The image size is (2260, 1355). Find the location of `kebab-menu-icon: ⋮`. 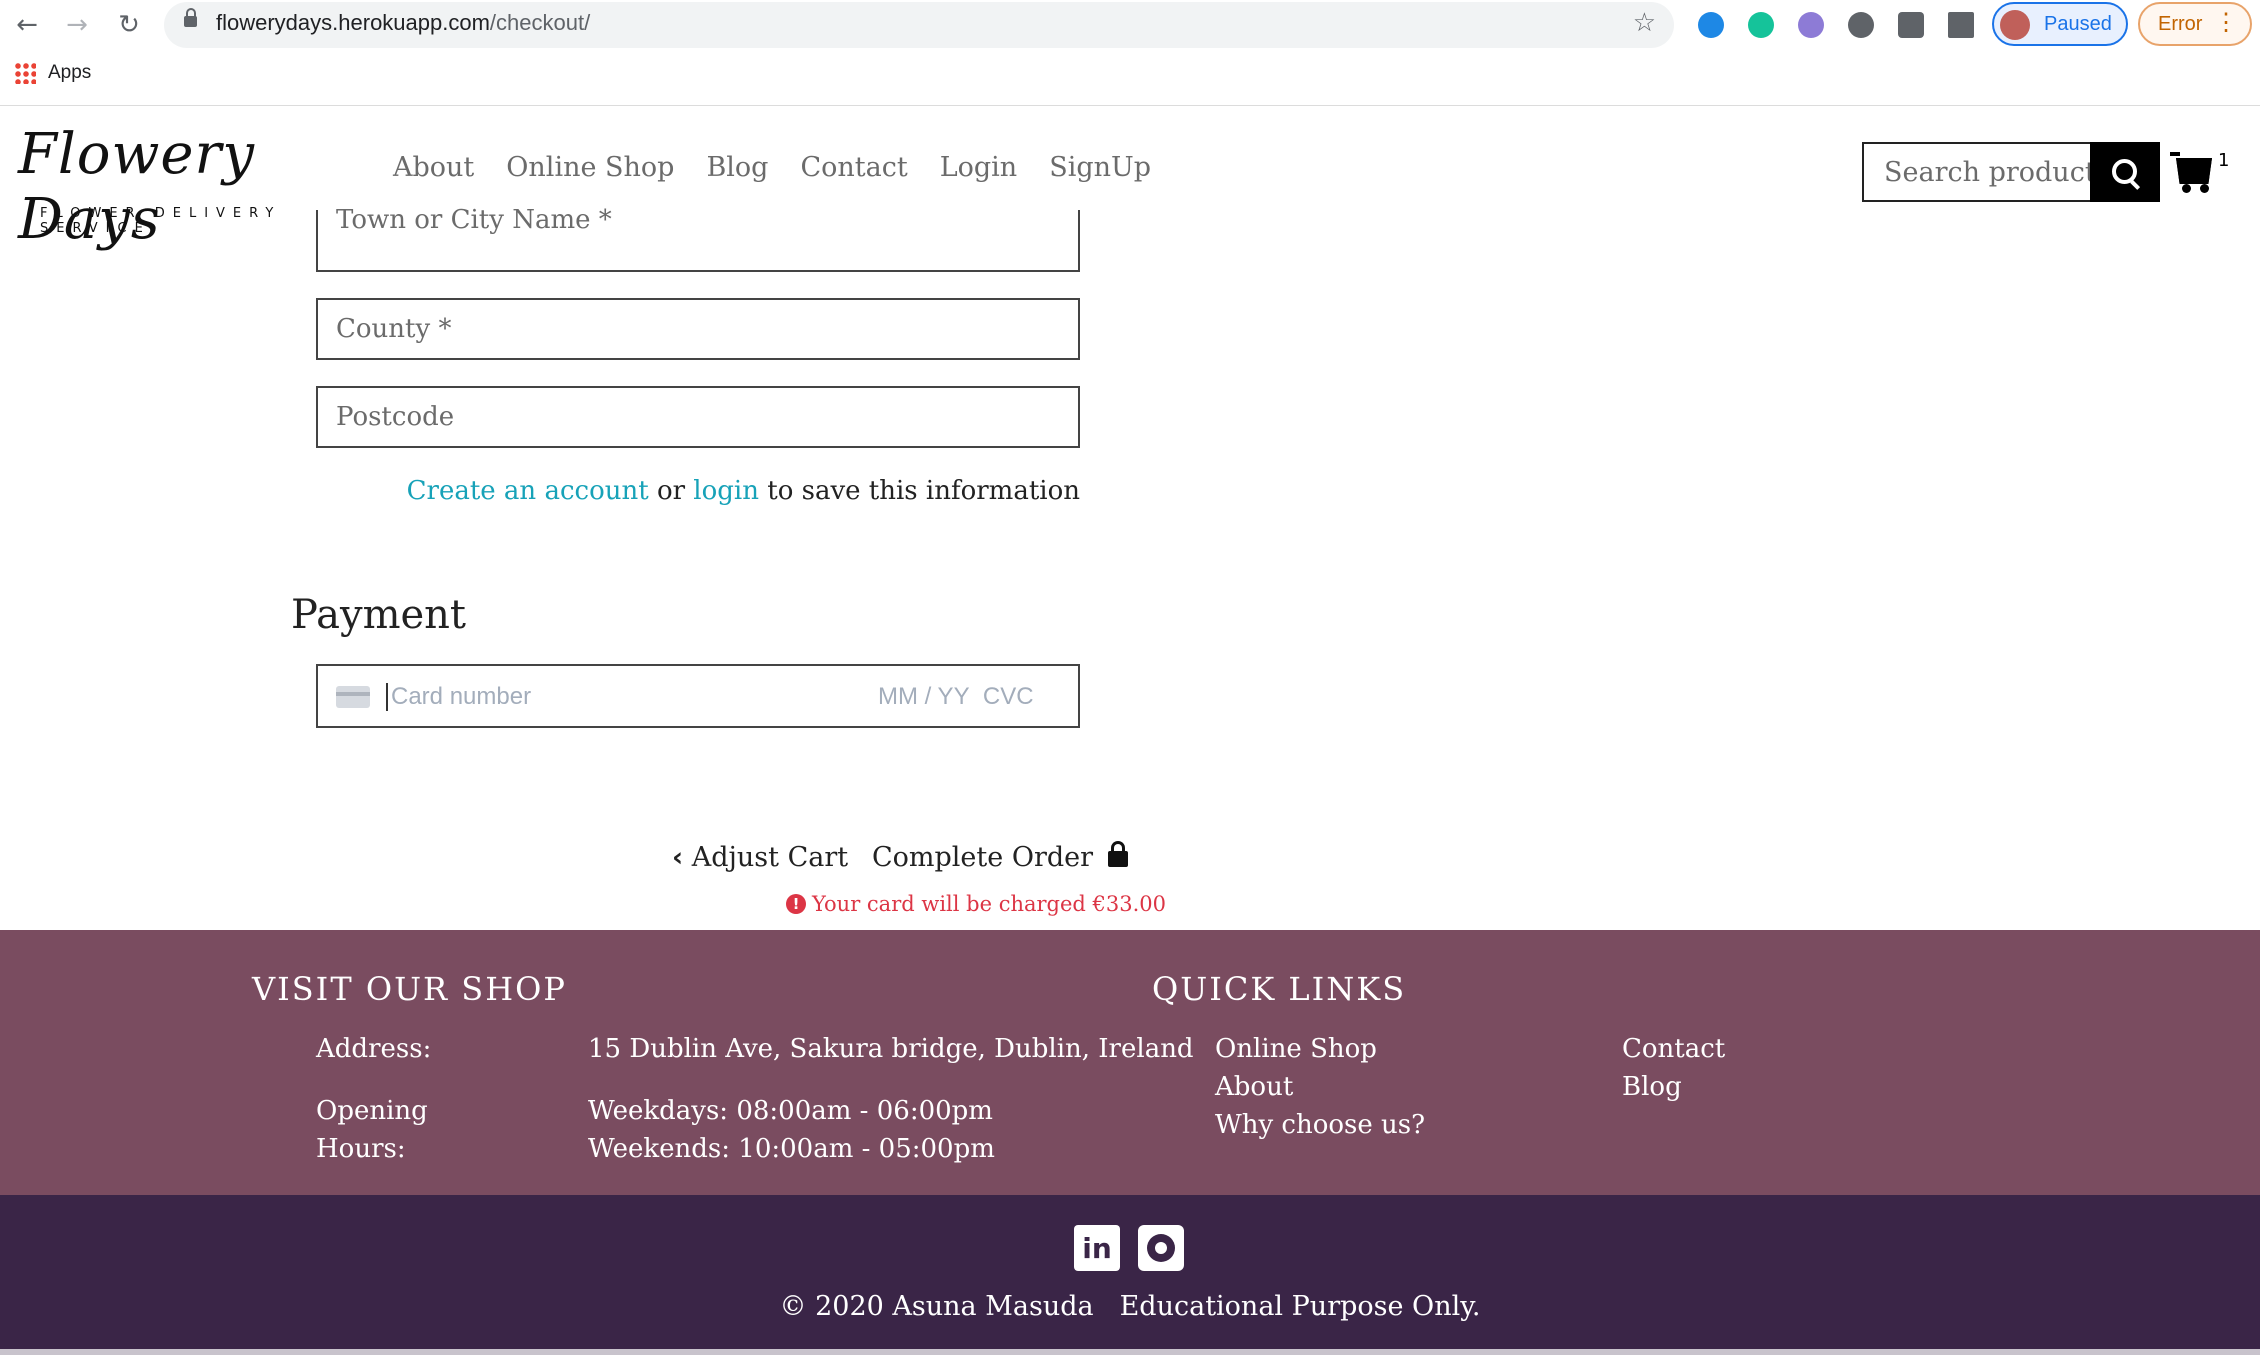

kebab-menu-icon: ⋮ is located at coordinates (2226, 22).